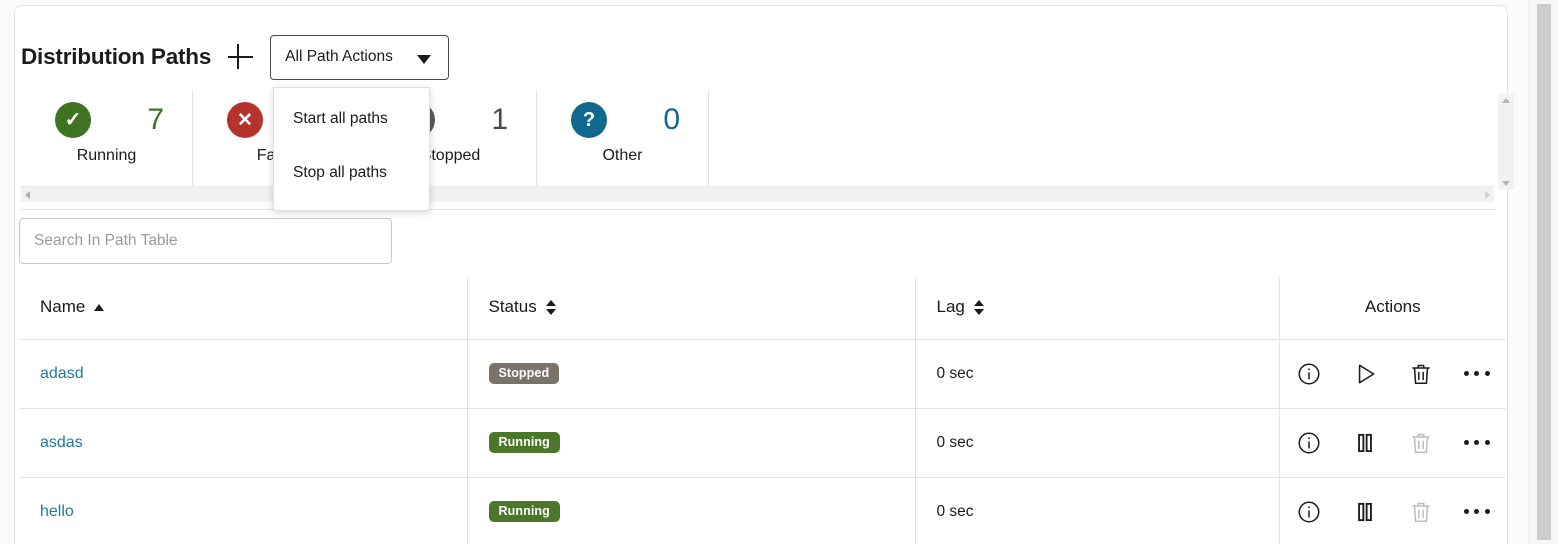 Image resolution: width=1558 pixels, height=544 pixels. What do you see at coordinates (57, 511) in the screenshot?
I see `path-name-link: hello` at bounding box center [57, 511].